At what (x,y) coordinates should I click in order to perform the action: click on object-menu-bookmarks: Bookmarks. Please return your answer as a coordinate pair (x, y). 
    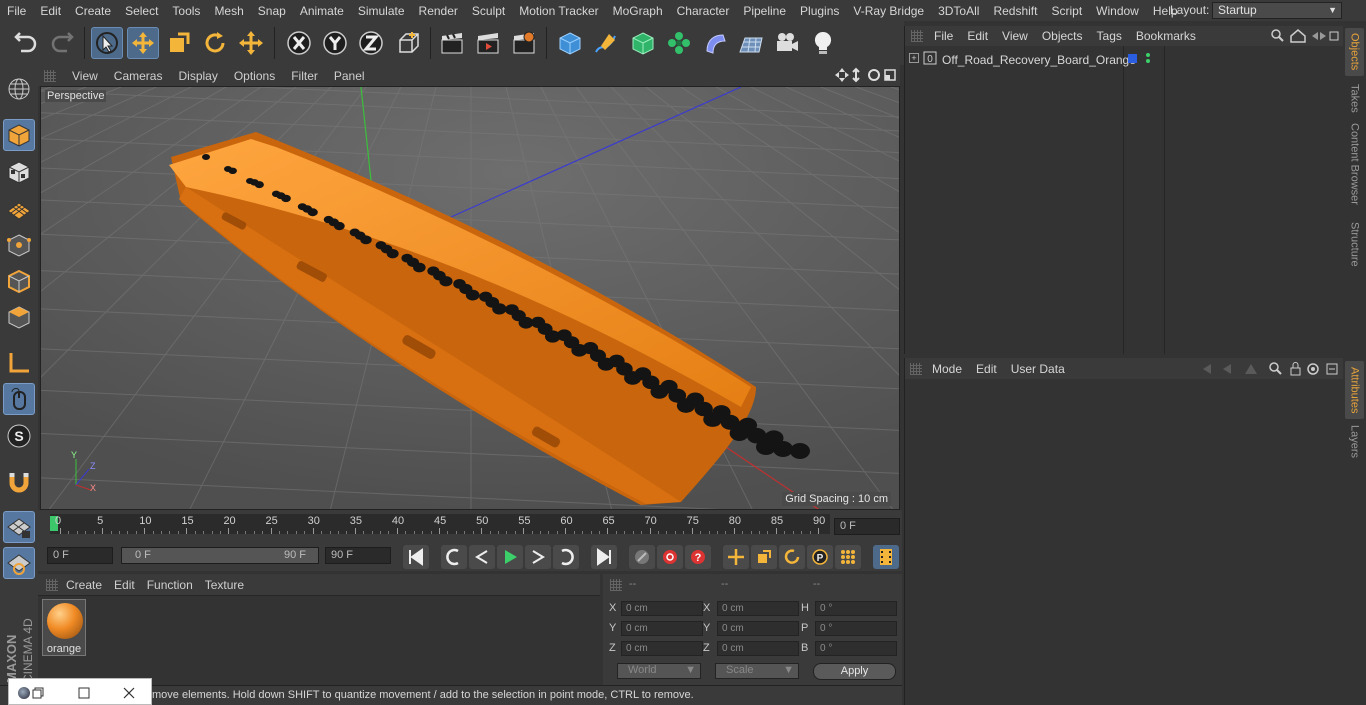
    Looking at the image, I should click on (1166, 36).